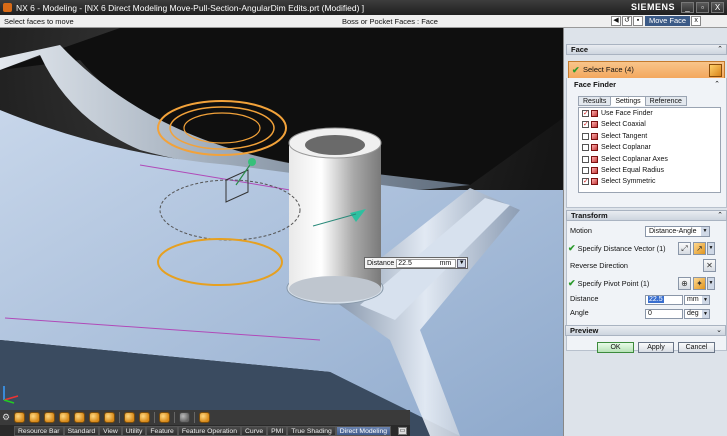 The height and width of the screenshot is (436, 727). What do you see at coordinates (702, 7) in the screenshot?
I see `restore-button: ▫` at bounding box center [702, 7].